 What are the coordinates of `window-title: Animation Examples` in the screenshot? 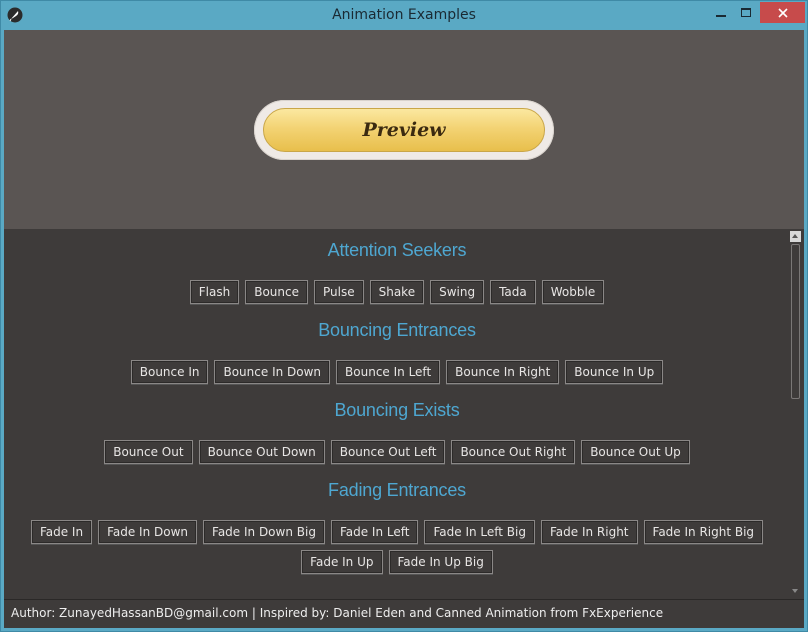 It's located at (404, 15).